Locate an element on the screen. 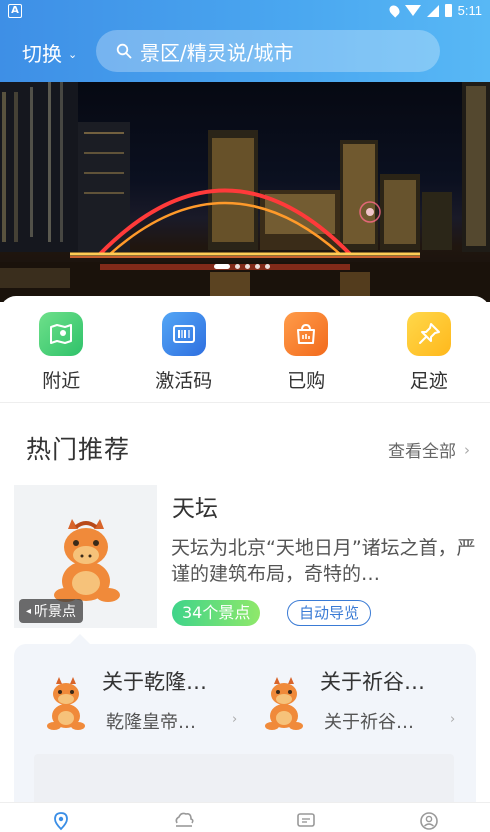 Image resolution: width=490 pixels, height=832 pixels. bottom-tab-bar is located at coordinates (245, 817).